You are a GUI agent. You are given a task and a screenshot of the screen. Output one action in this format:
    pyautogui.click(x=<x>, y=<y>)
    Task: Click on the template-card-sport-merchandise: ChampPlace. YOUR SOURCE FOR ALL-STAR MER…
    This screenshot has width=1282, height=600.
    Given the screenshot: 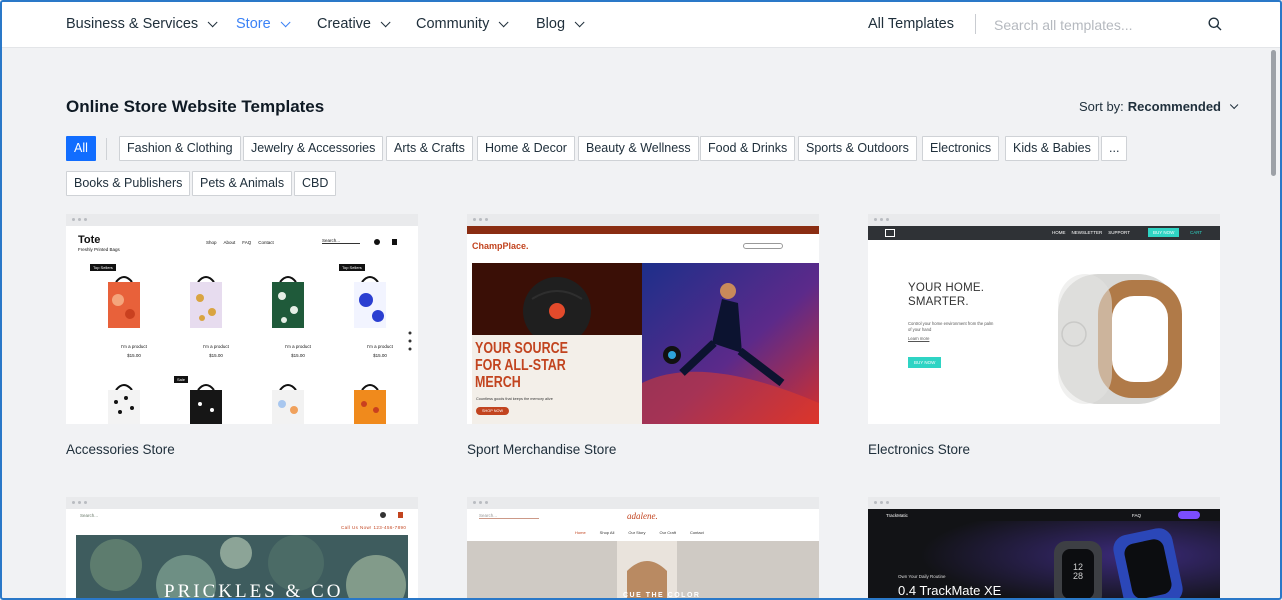 What is the action you would take?
    pyautogui.click(x=643, y=339)
    